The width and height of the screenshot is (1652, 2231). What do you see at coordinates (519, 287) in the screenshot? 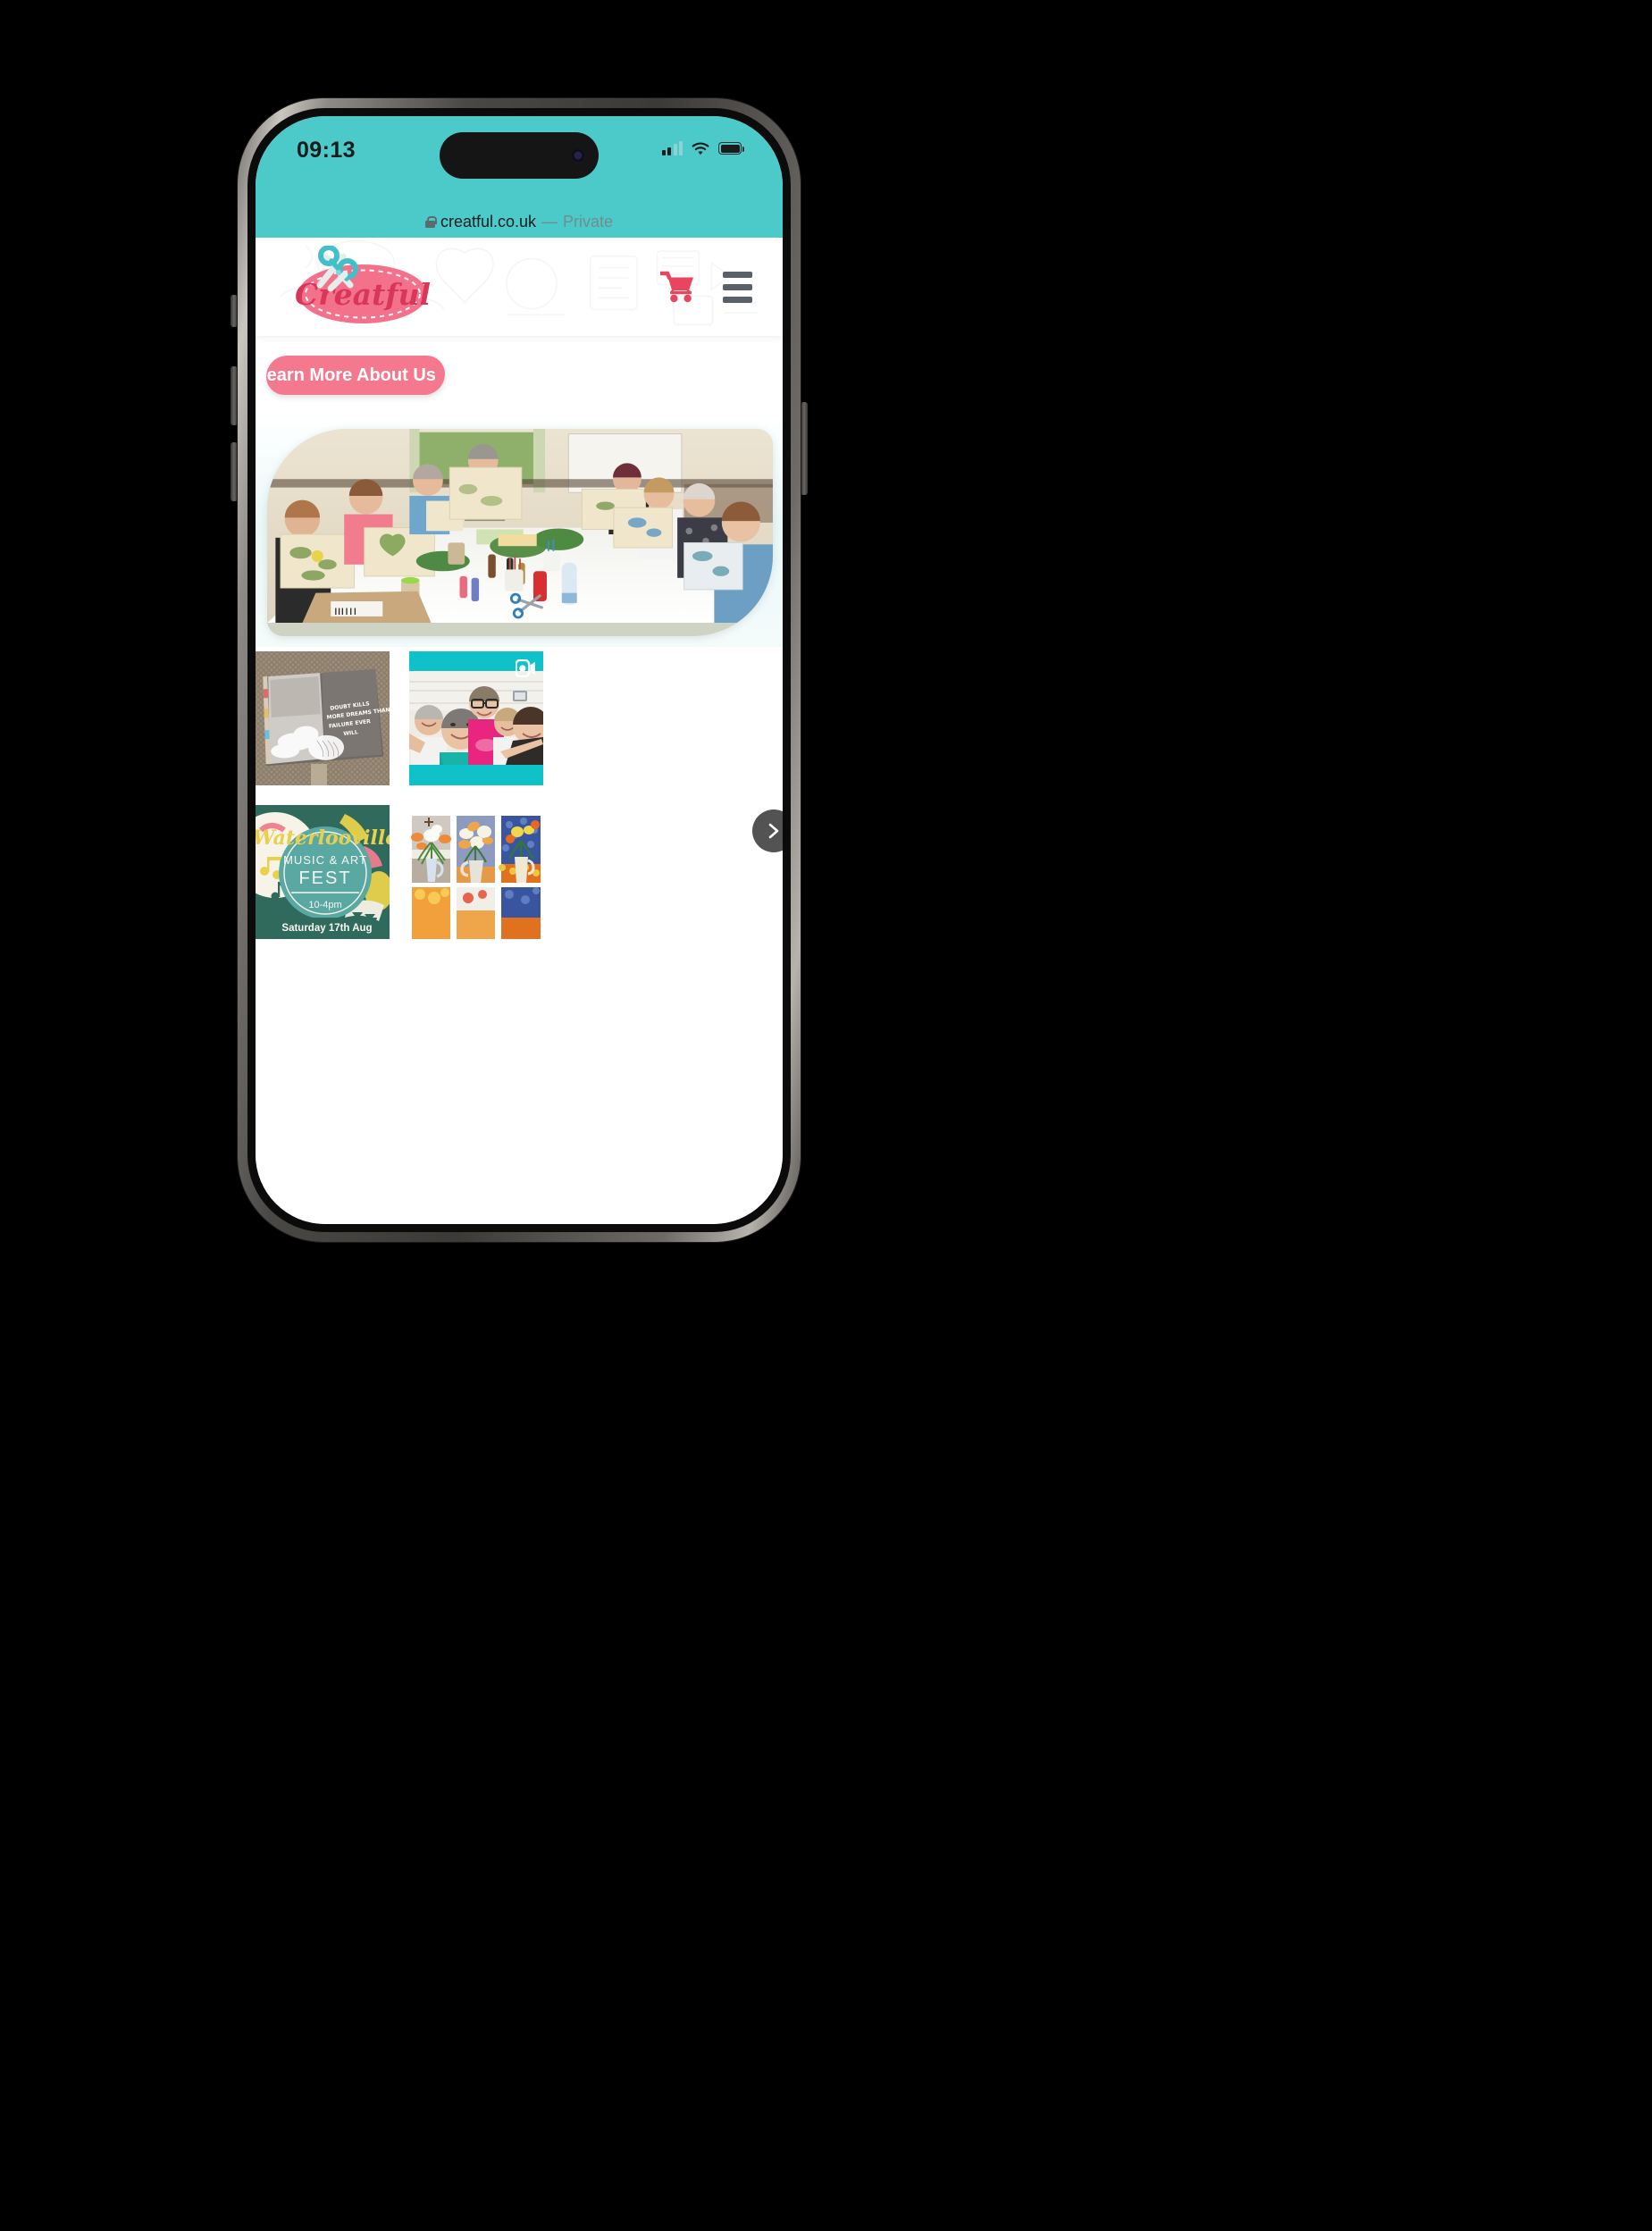
I see `site-header: Creatful` at bounding box center [519, 287].